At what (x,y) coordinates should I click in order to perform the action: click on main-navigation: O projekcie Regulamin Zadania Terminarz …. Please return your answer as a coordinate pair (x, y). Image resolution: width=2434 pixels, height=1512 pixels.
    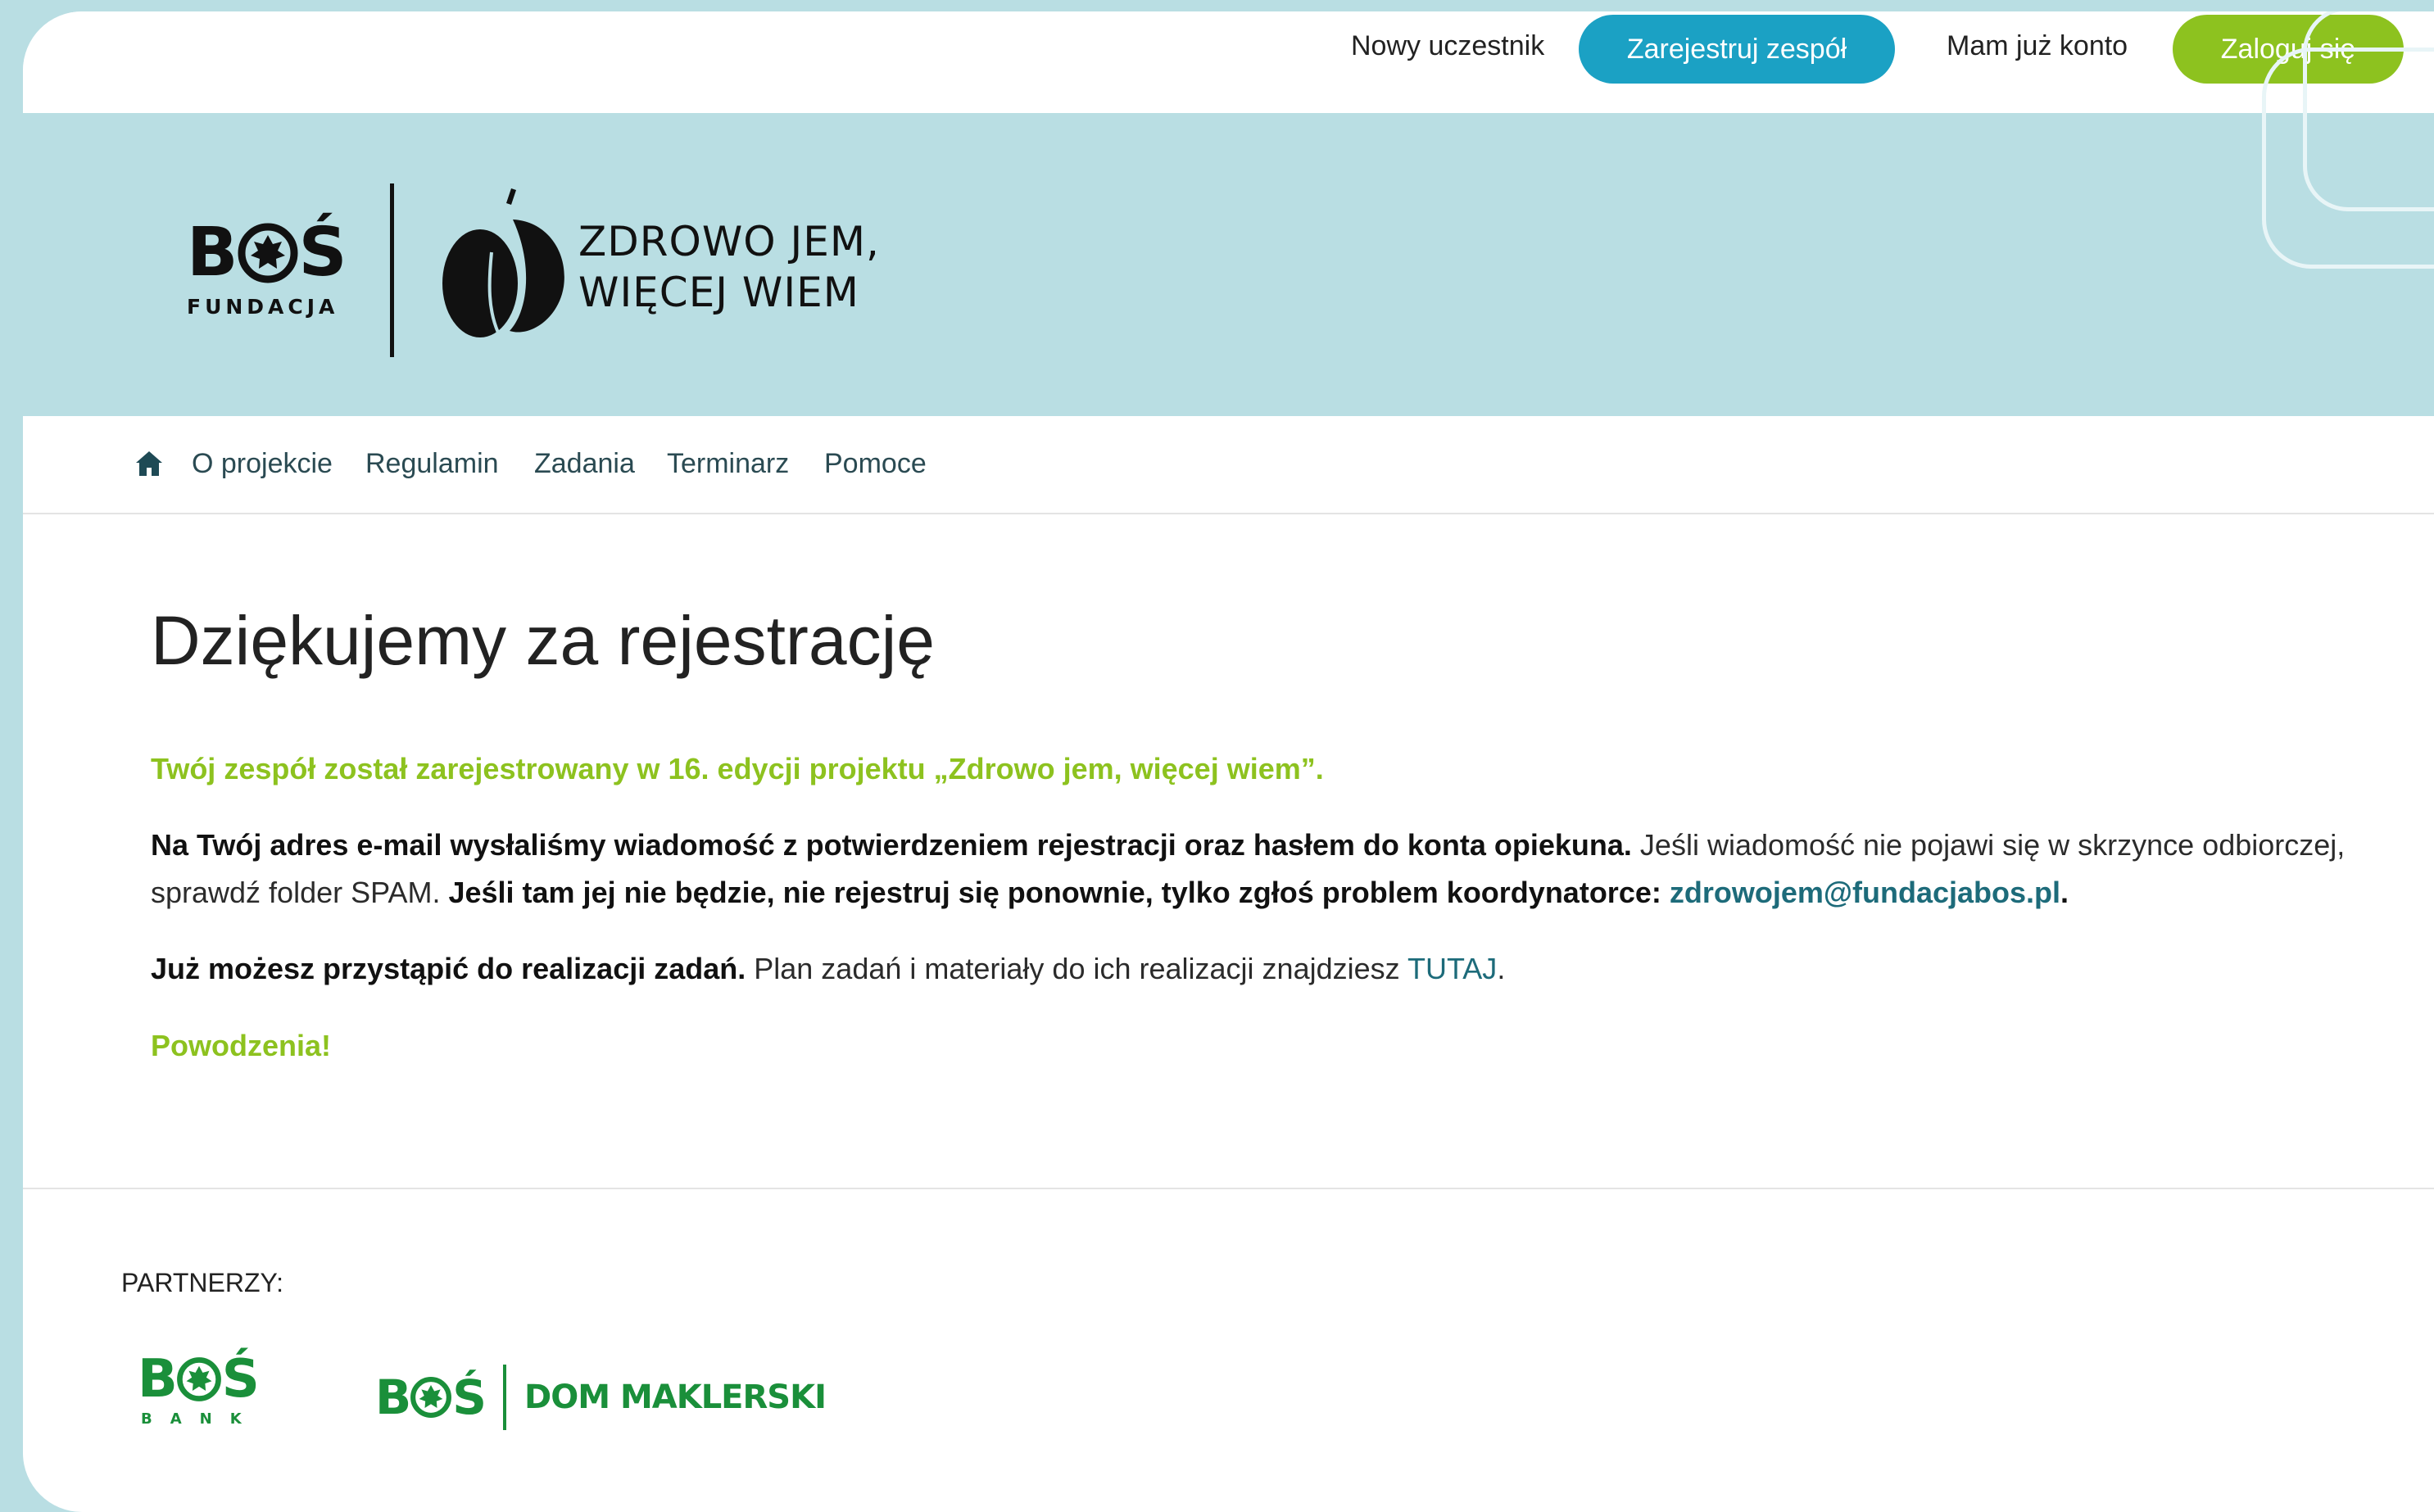
    Looking at the image, I should click on (1228, 465).